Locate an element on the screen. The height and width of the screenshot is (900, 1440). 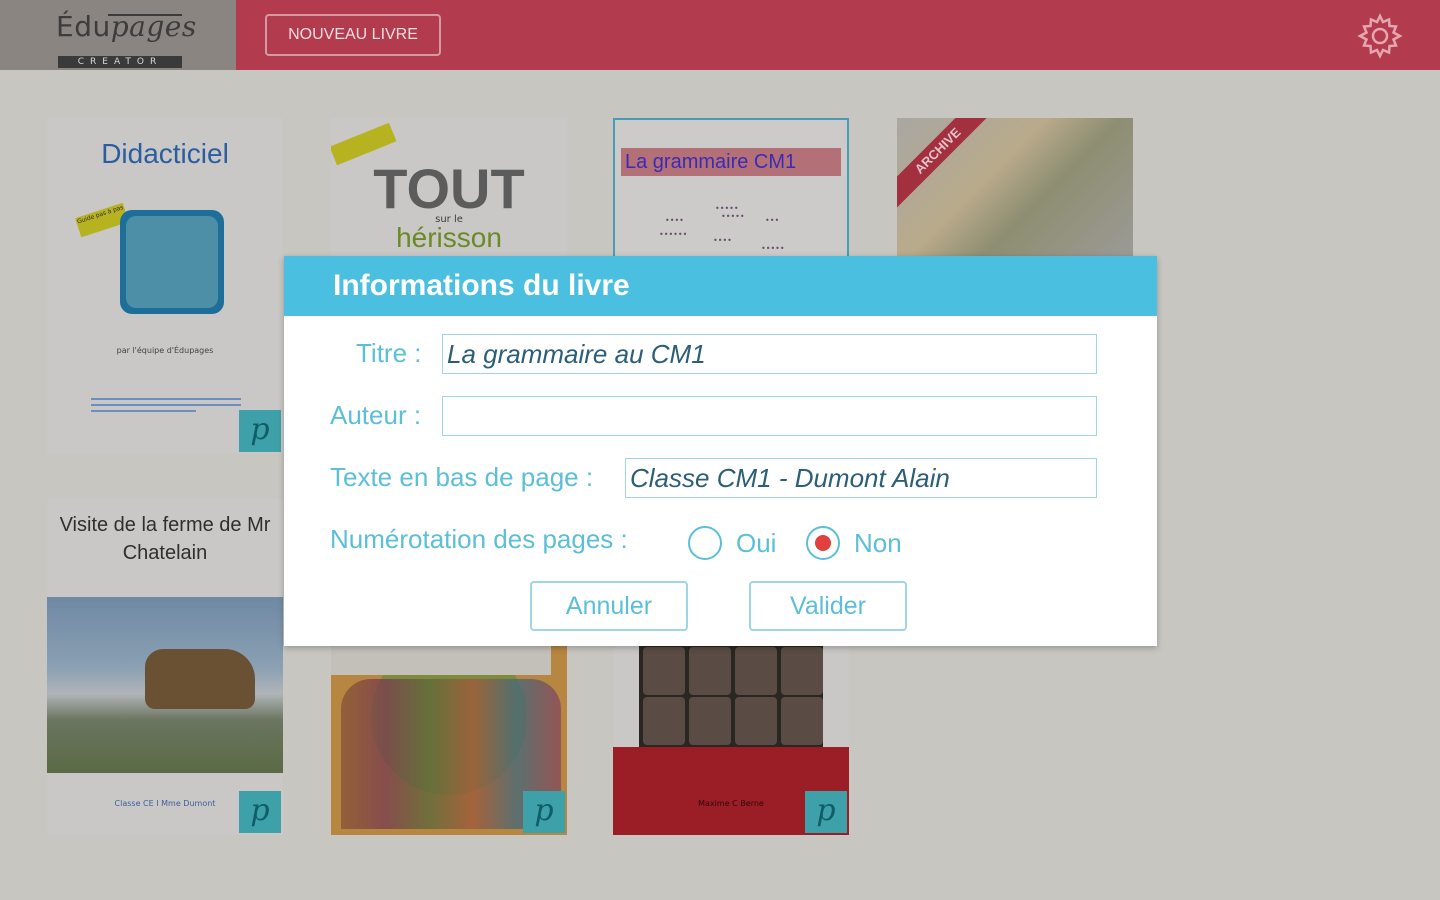
new-book-button: NOUVEAU LIVRE is located at coordinates (353, 35).